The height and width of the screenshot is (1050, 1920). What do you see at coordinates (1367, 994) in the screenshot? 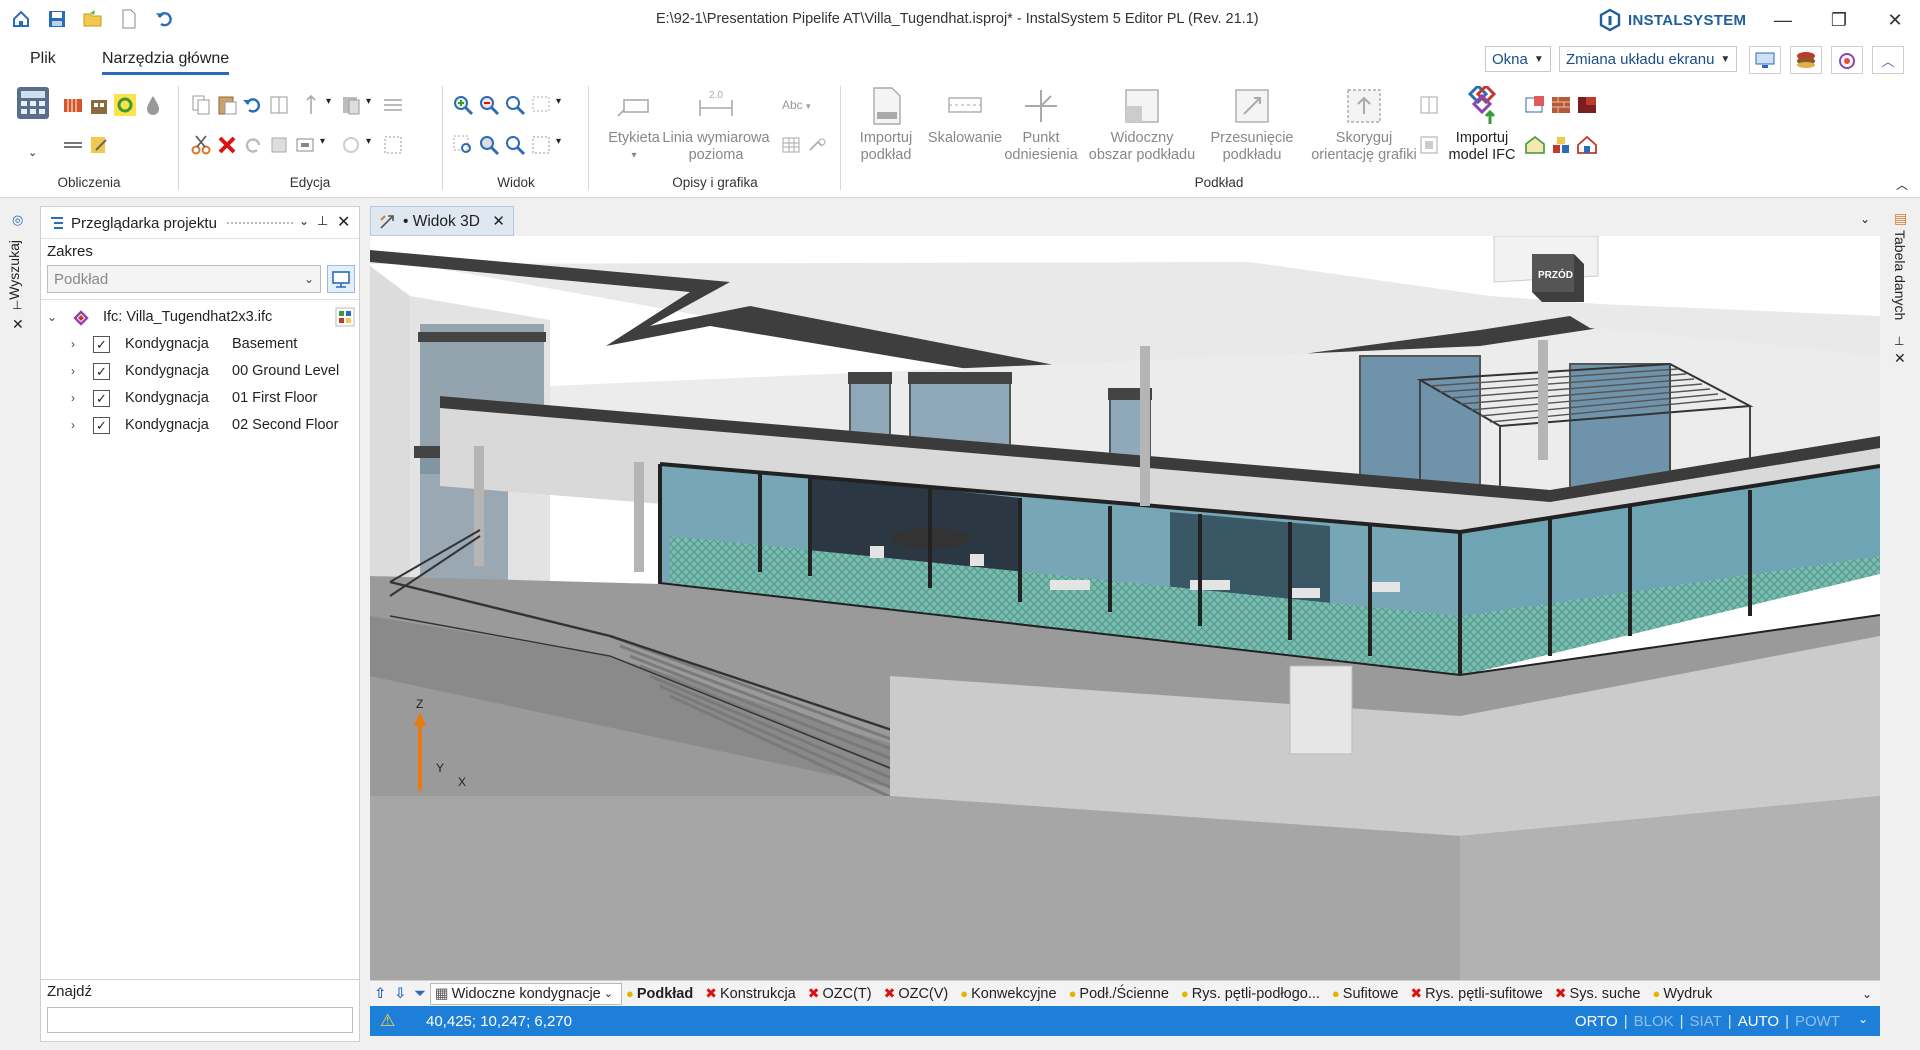
I see `layer-toggle: ● Sufitowe` at bounding box center [1367, 994].